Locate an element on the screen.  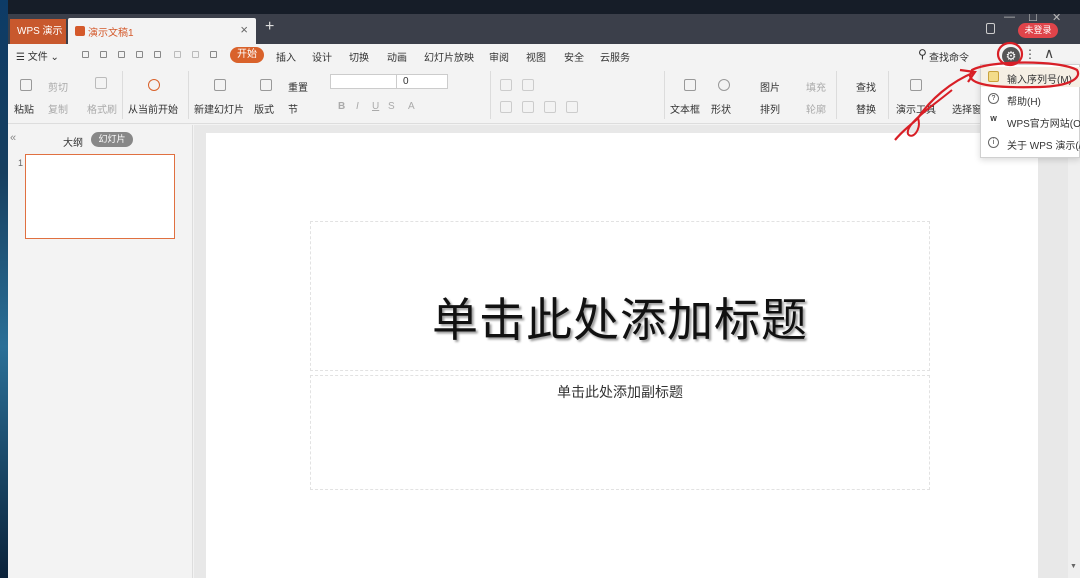
title-placeholder: 单击此处添加标题 is located at coordinates (620, 296).